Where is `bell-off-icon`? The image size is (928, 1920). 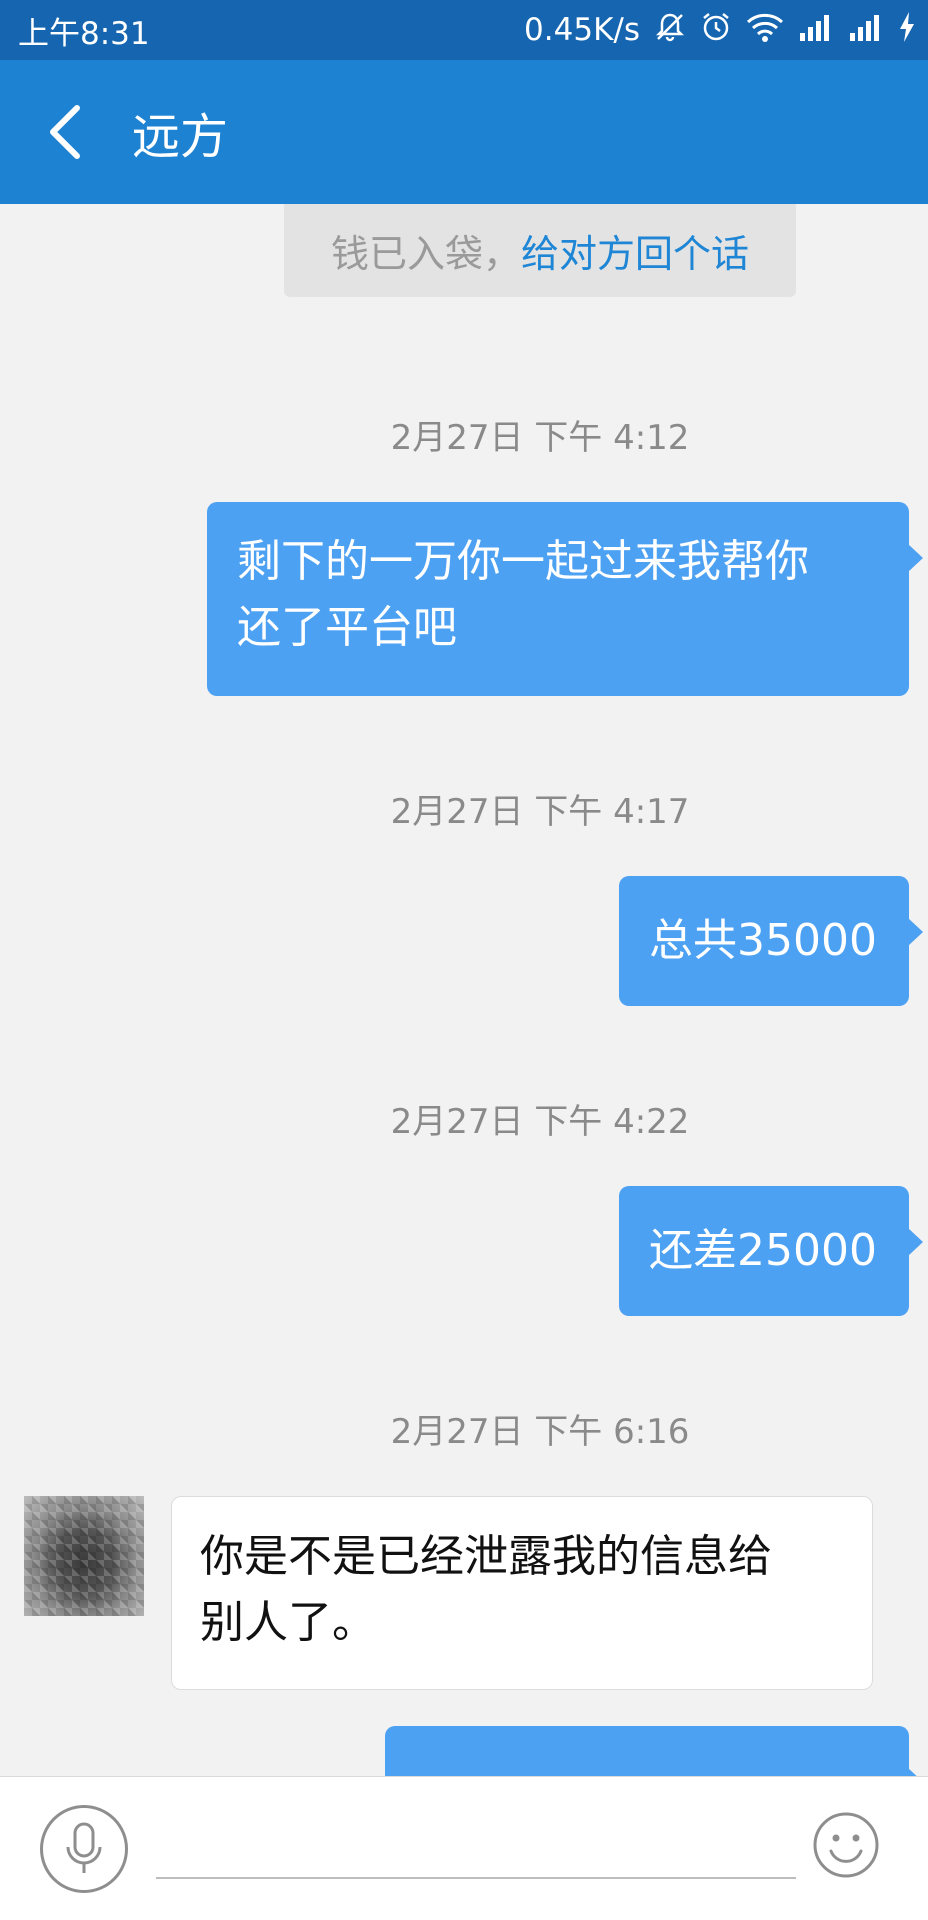
bell-off-icon is located at coordinates (670, 30).